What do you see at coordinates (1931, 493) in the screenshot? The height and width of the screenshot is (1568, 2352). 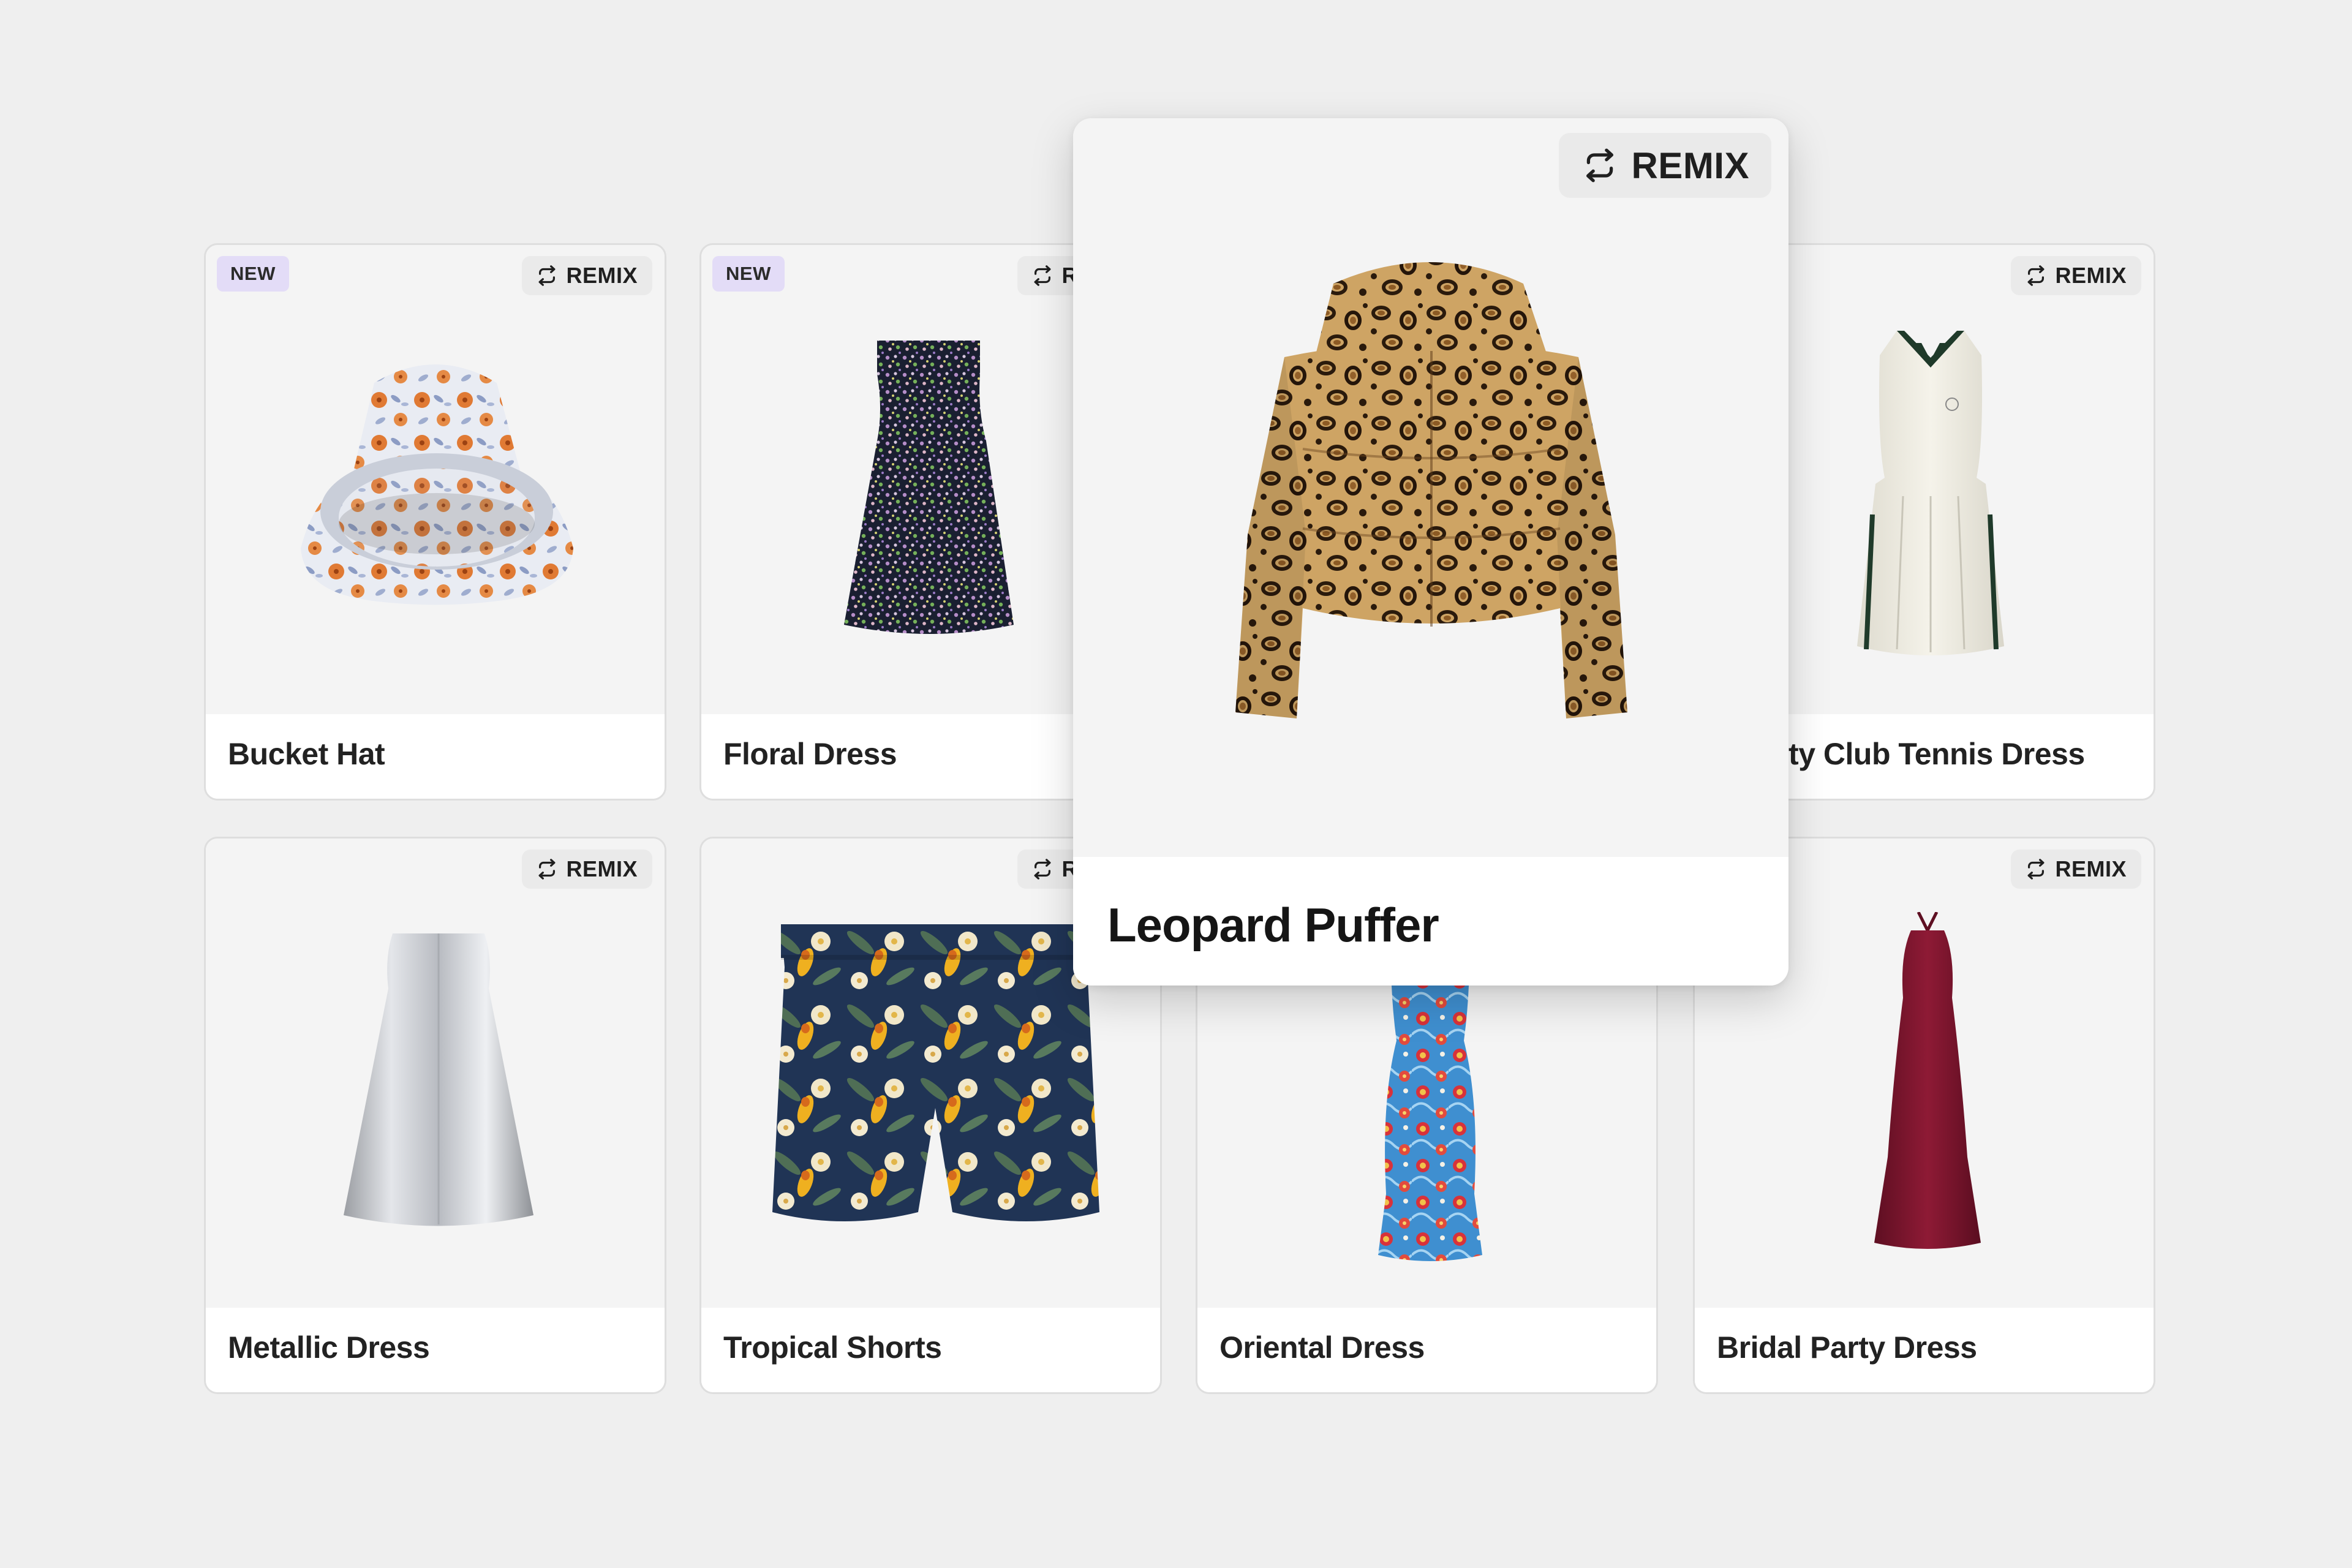 I see `tennis-dress-image` at bounding box center [1931, 493].